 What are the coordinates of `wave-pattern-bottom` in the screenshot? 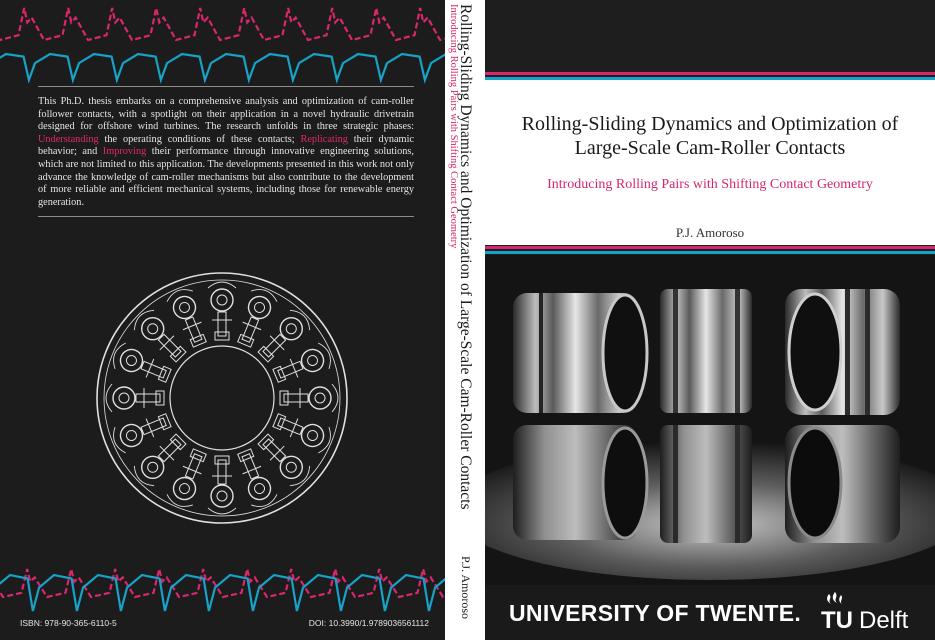 It's located at (222, 590).